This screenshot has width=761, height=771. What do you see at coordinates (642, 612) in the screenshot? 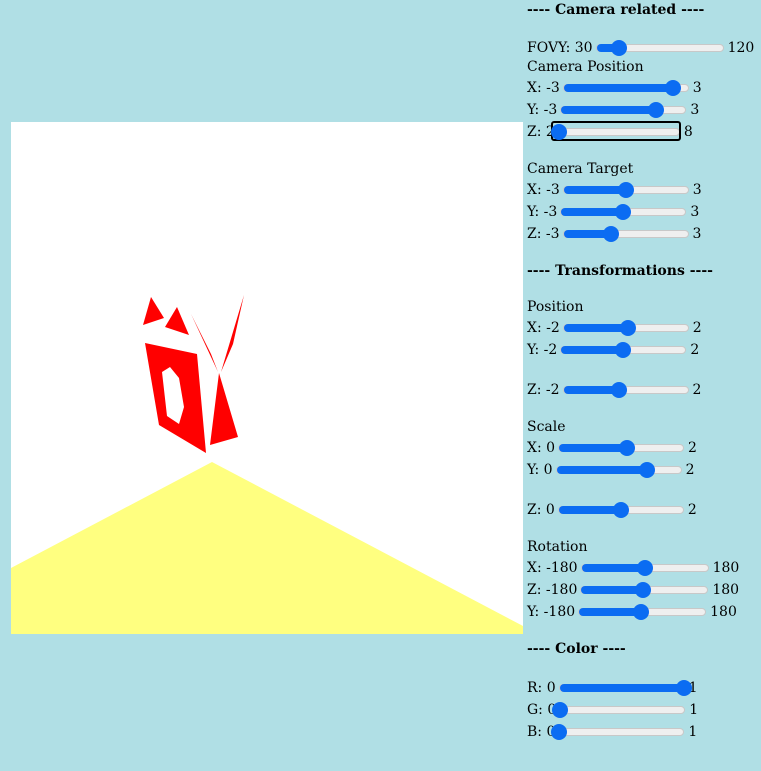
I see `rotation-y-slider` at bounding box center [642, 612].